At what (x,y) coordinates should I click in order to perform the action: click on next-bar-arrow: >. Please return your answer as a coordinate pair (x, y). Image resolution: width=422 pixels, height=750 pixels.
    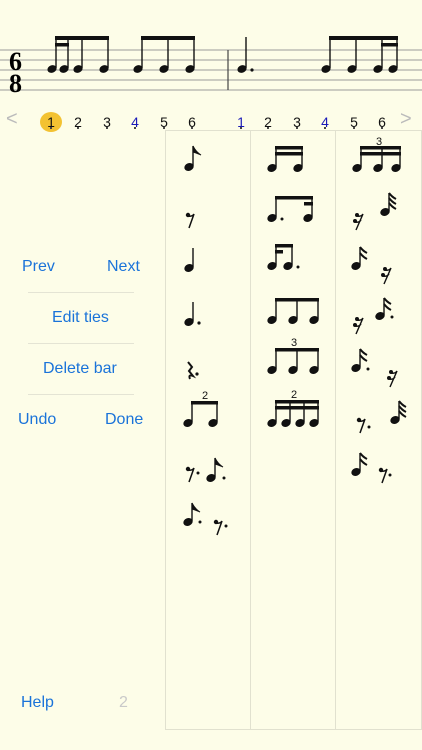
    Looking at the image, I should click on (406, 119).